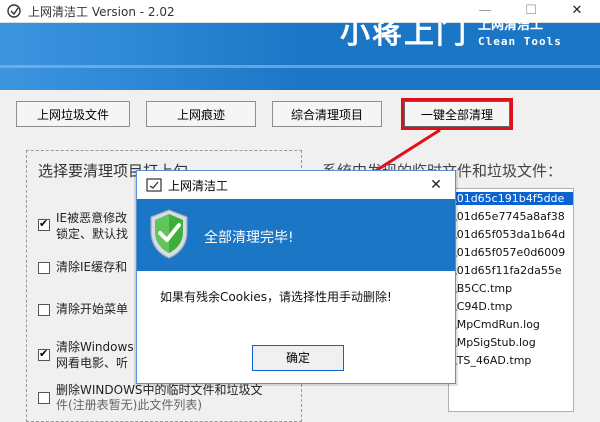 The height and width of the screenshot is (422, 600). What do you see at coordinates (14, 11) in the screenshot?
I see `app-logo-icon` at bounding box center [14, 11].